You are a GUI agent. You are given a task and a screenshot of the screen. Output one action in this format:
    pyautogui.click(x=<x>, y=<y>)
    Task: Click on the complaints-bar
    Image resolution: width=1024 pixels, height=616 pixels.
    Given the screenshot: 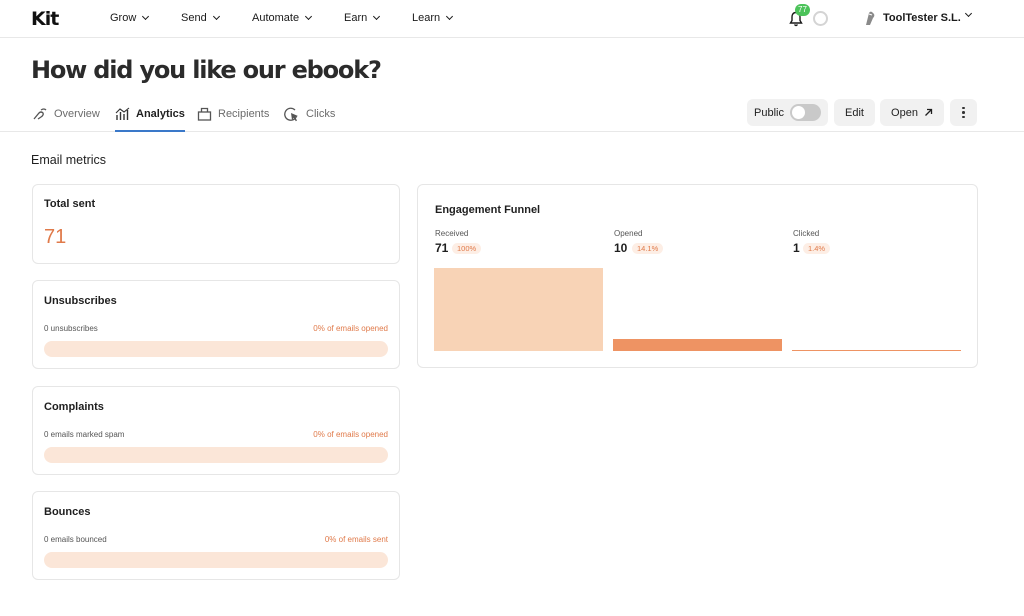 What is the action you would take?
    pyautogui.click(x=216, y=455)
    